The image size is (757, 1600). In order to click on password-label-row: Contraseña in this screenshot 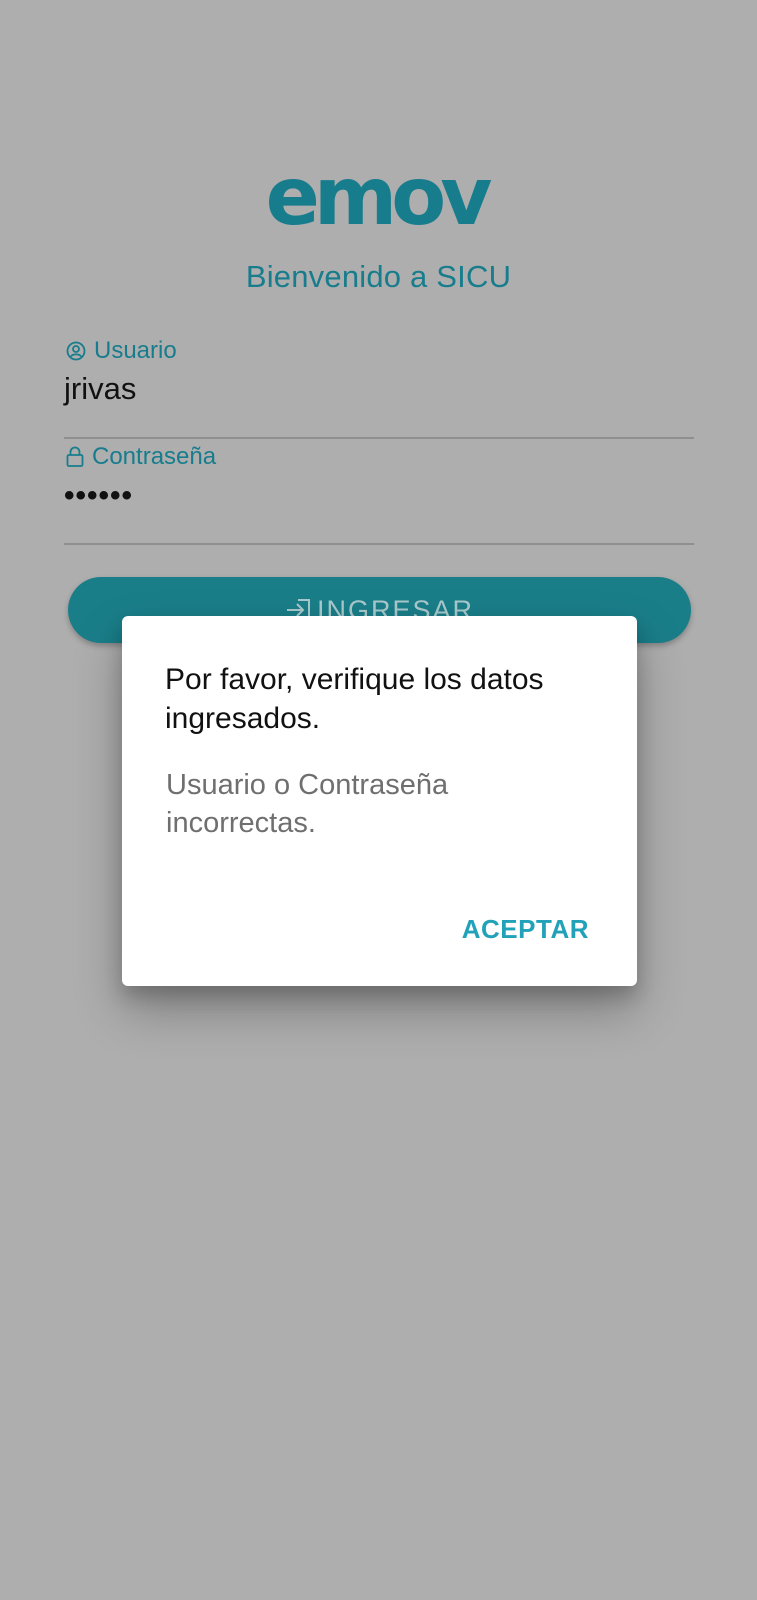, I will do `click(141, 457)`.